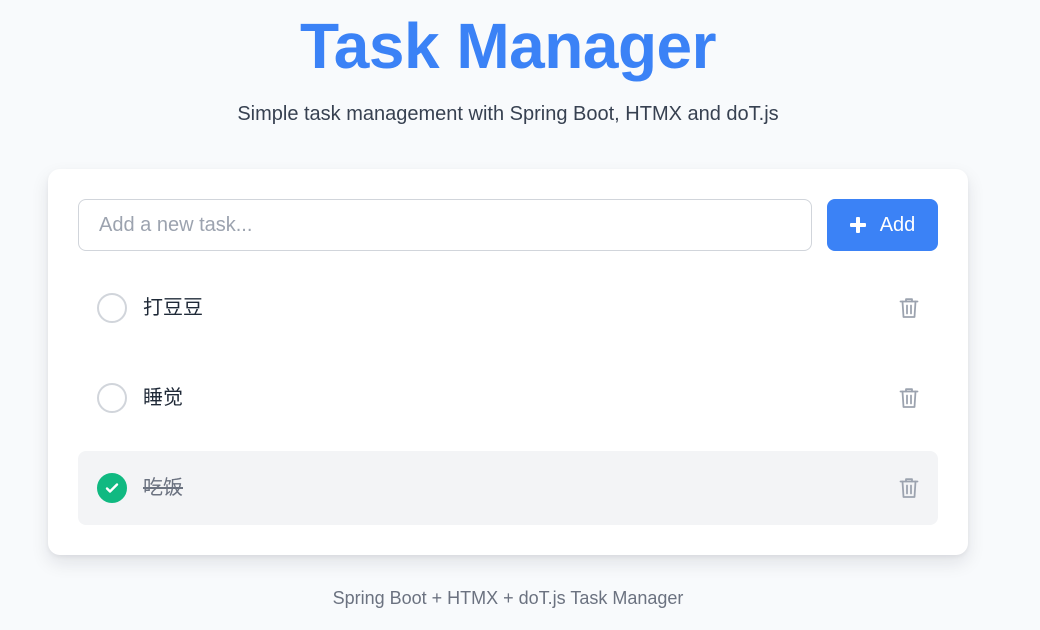 This screenshot has width=1040, height=630. Describe the element at coordinates (508, 598) in the screenshot. I see `page-footer: Spring Boot + HTMX + doT.js Task Manager` at that location.